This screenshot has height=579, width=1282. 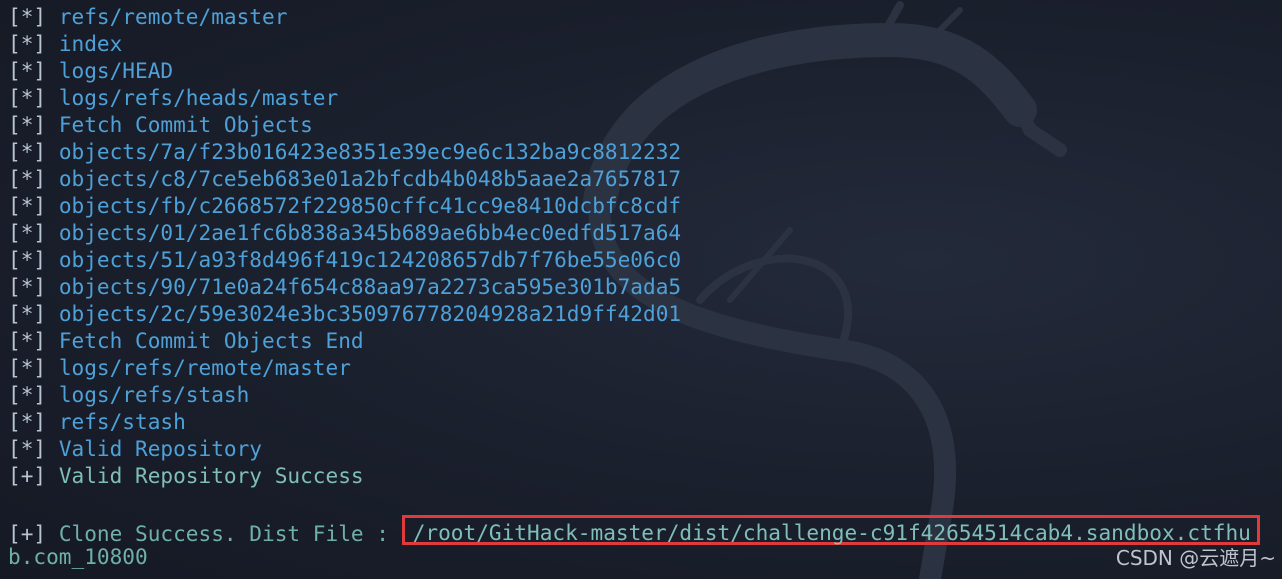 I want to click on output-line: [*] refs/remote/master, so click(x=645, y=16).